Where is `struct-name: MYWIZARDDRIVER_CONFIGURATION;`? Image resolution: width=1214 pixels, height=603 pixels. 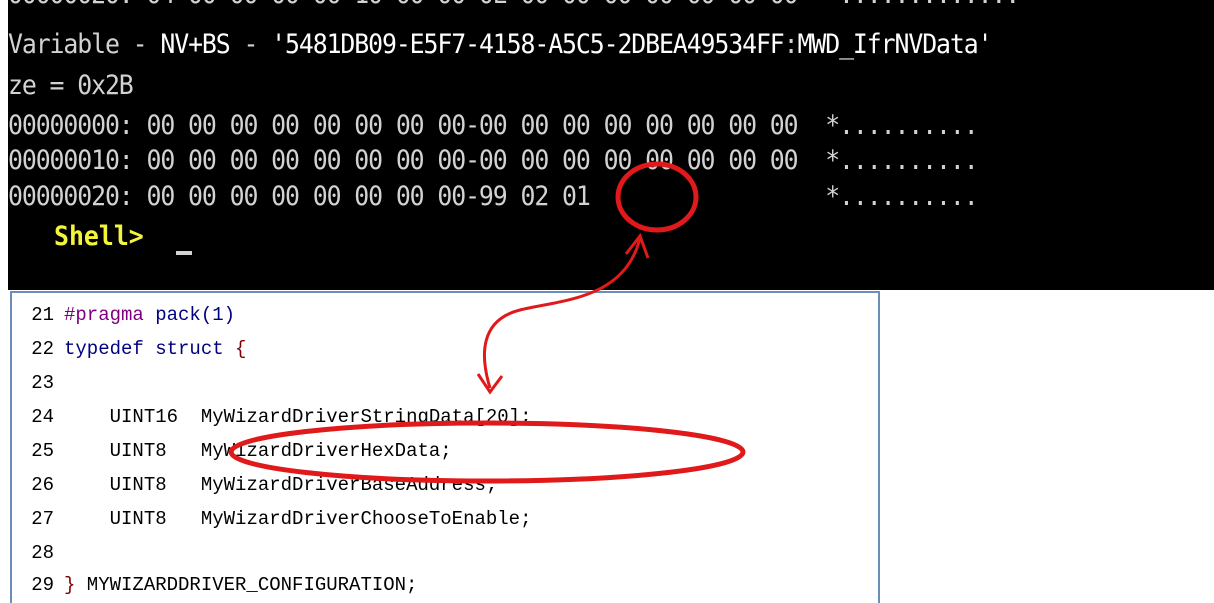
struct-name: MYWIZARDDRIVER_CONFIGURATION; is located at coordinates (246, 585).